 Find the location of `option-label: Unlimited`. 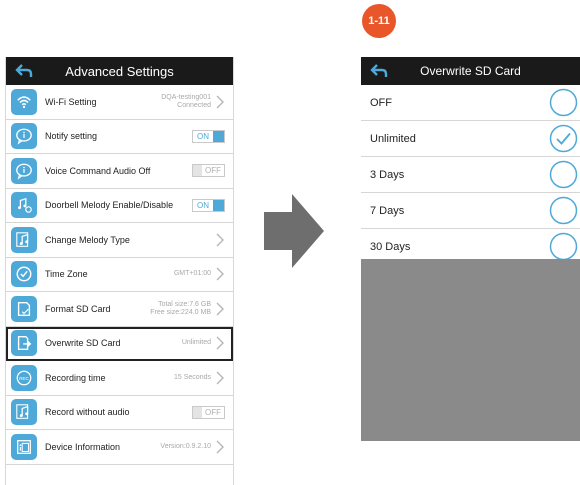

option-label: Unlimited is located at coordinates (393, 138).